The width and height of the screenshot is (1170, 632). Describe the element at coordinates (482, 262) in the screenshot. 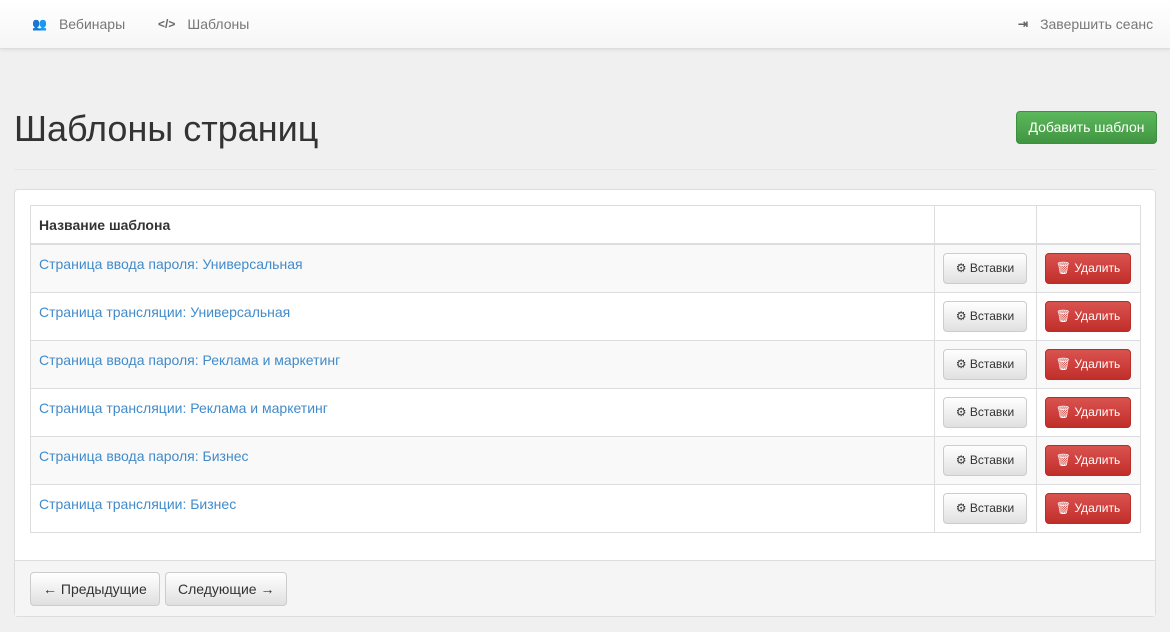

I see `template-link: Страница ввода пароля: Универсальная` at that location.